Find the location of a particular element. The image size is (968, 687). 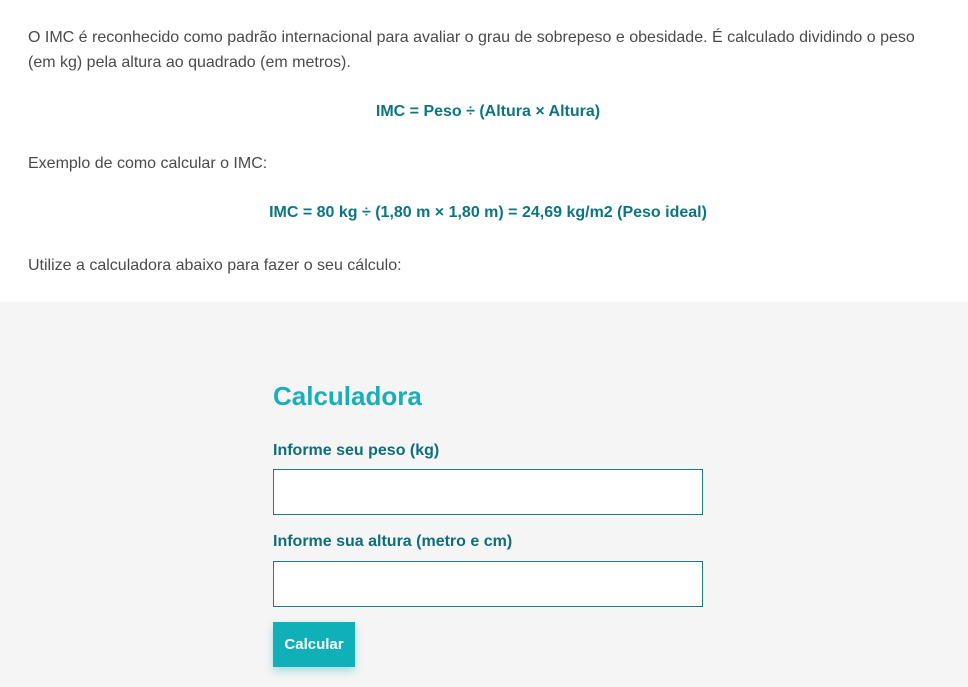

weight-label: Informe seu peso (kg) is located at coordinates (356, 450).